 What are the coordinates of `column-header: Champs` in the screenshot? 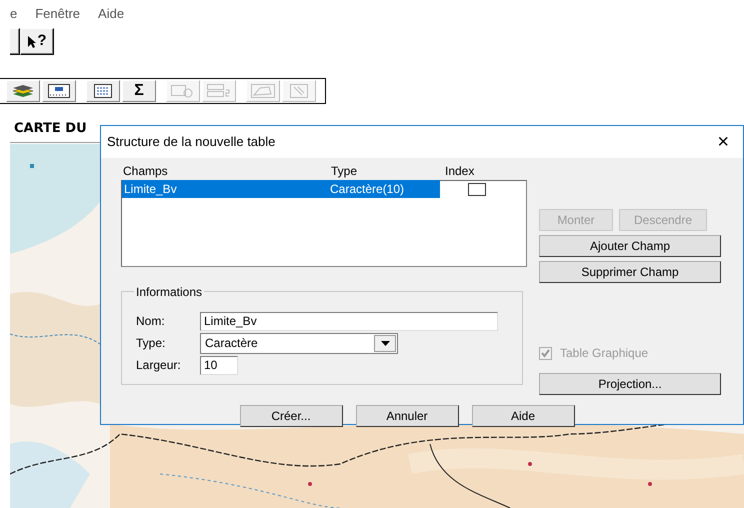 It's located at (146, 171).